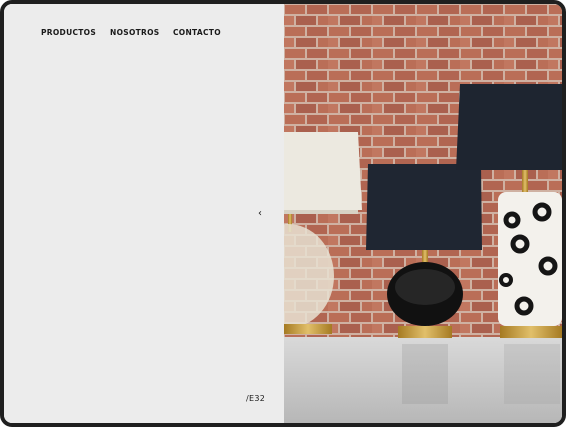 This screenshot has width=566, height=427. Describe the element at coordinates (256, 398) in the screenshot. I see `product-code: /E32` at that location.